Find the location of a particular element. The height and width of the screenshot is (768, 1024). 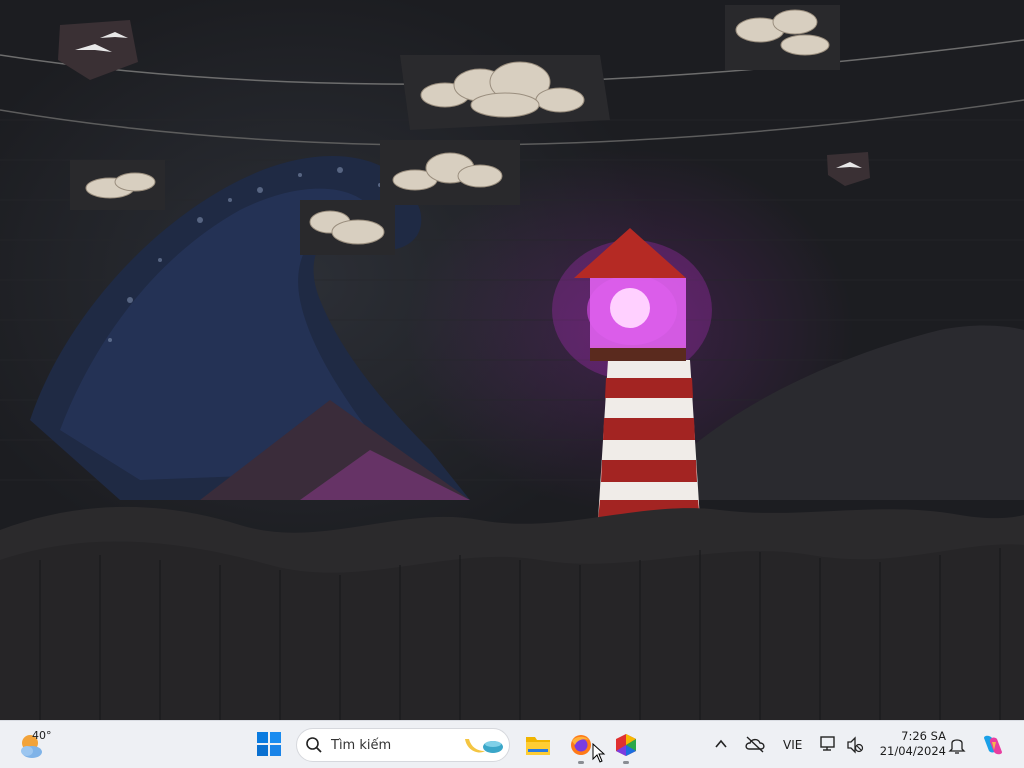

search-icon is located at coordinates (314, 745).